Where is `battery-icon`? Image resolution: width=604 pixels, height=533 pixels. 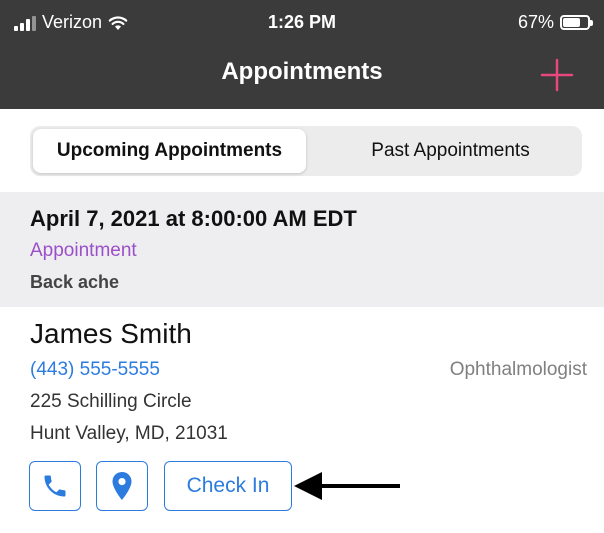
battery-icon is located at coordinates (576, 22).